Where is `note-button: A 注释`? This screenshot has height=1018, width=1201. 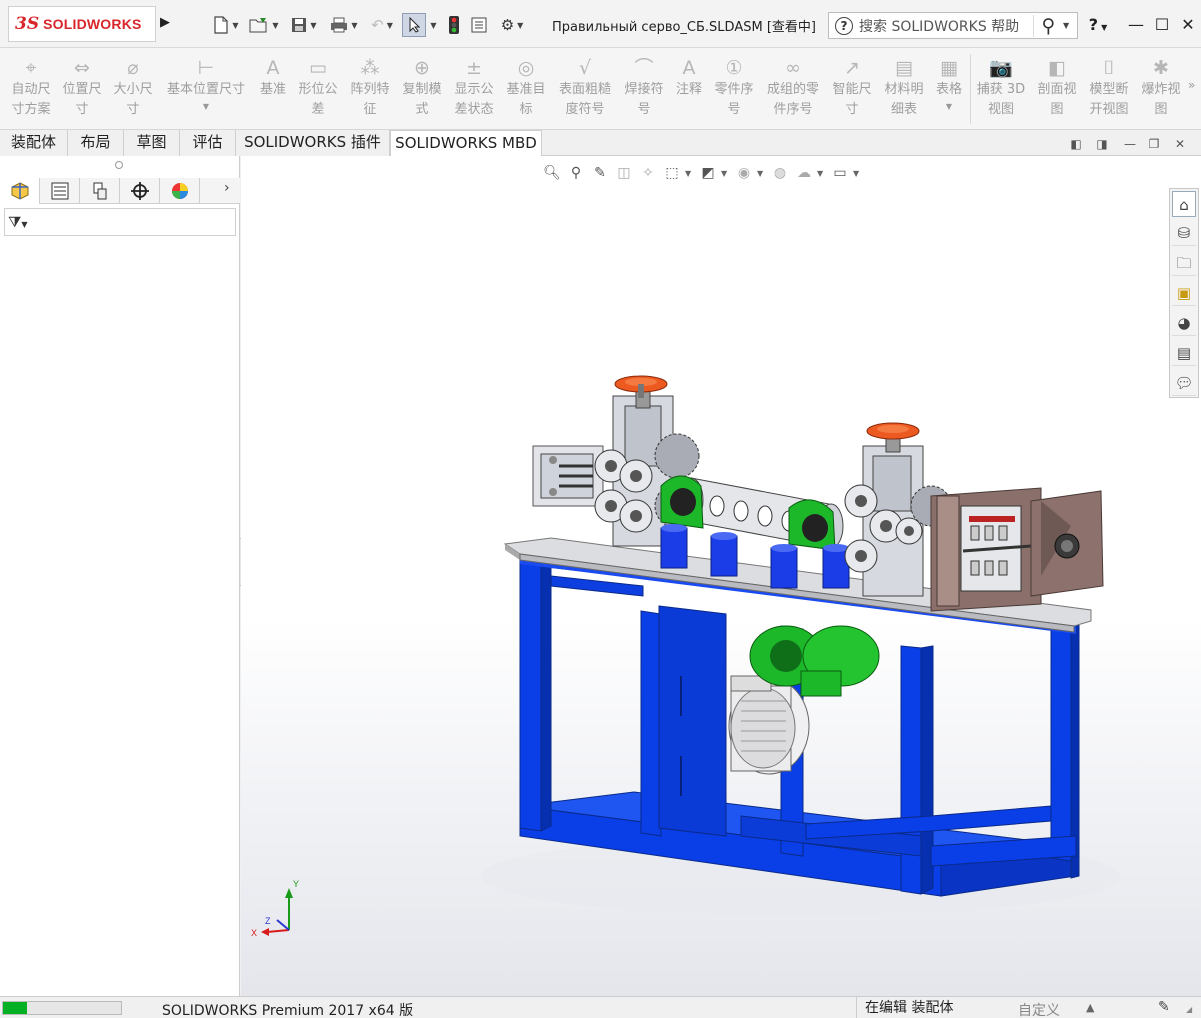
note-button: A 注释 is located at coordinates (689, 78).